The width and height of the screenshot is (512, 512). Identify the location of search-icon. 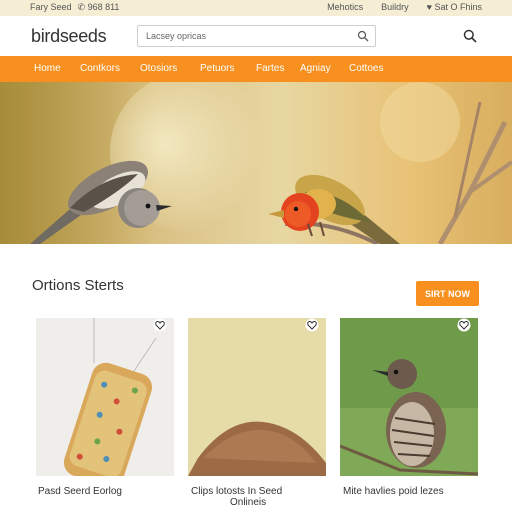
(363, 36).